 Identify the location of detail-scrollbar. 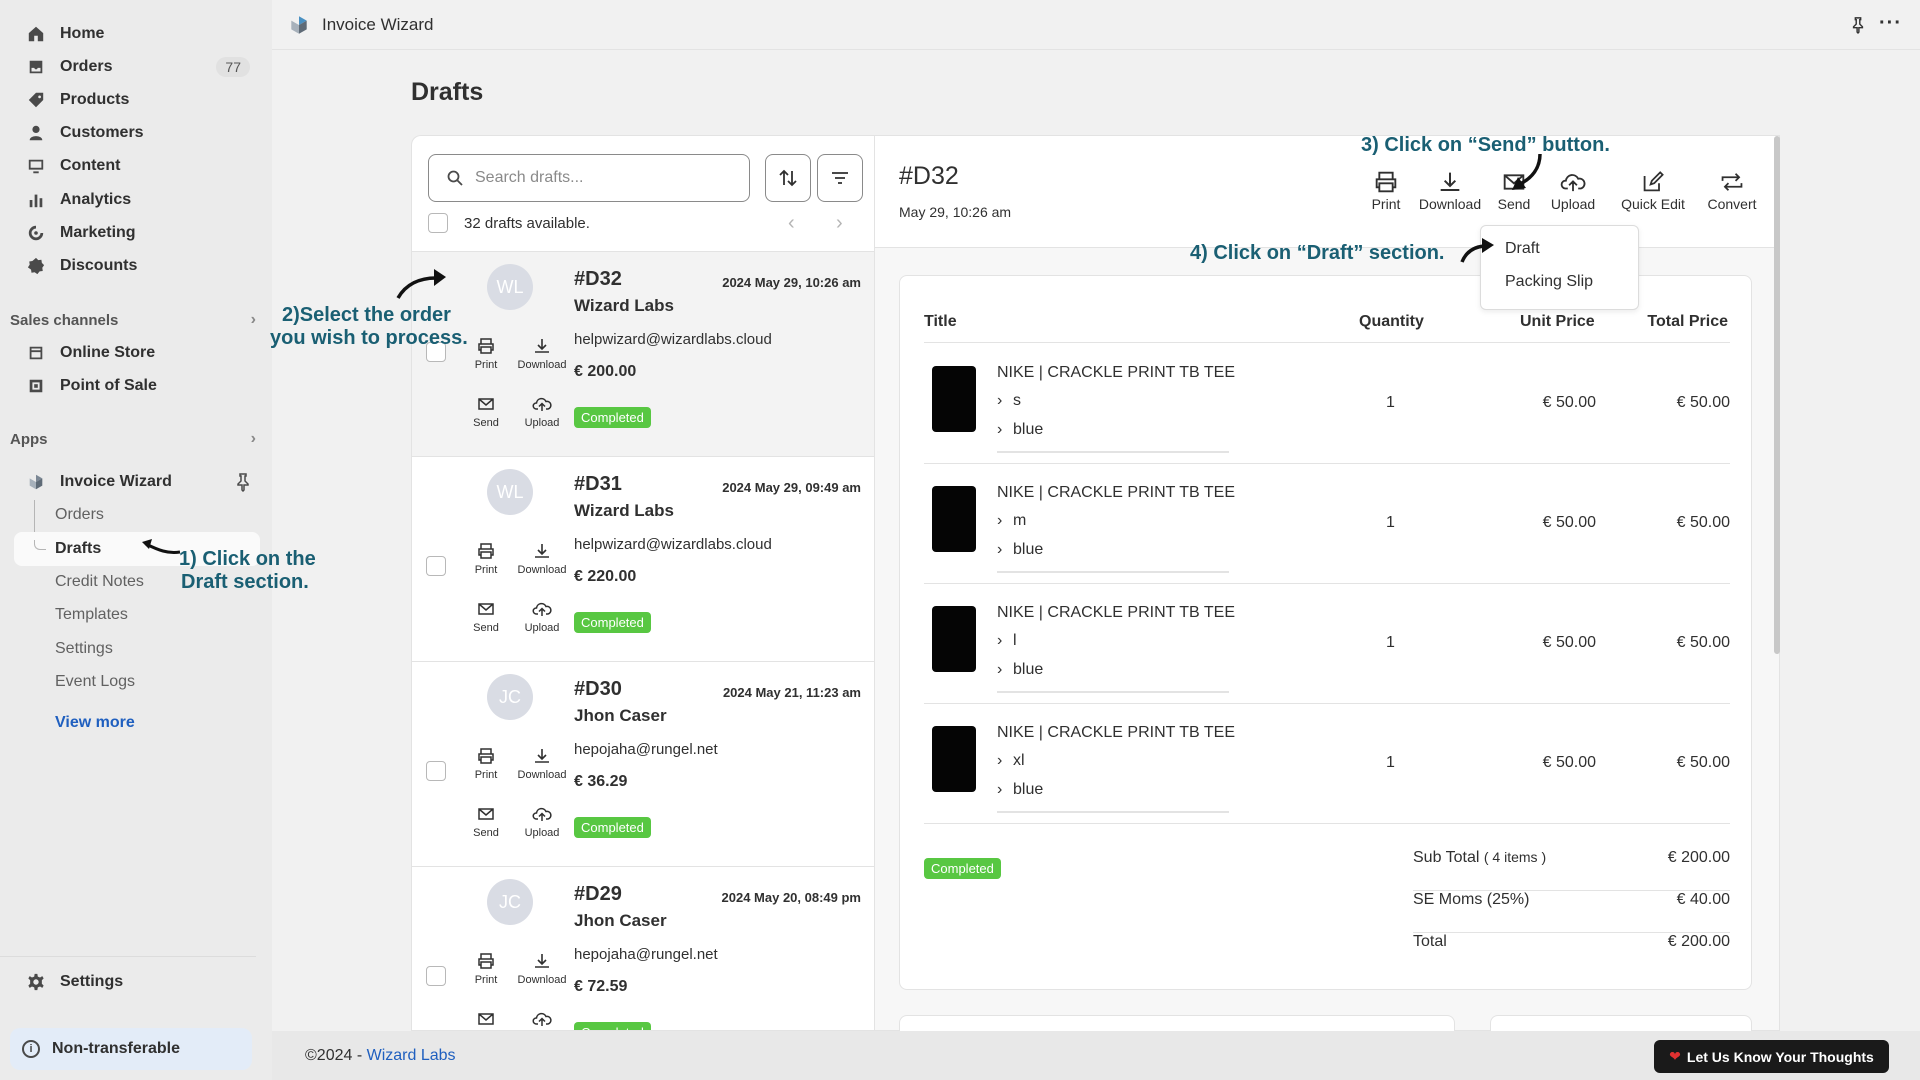
(1777, 395).